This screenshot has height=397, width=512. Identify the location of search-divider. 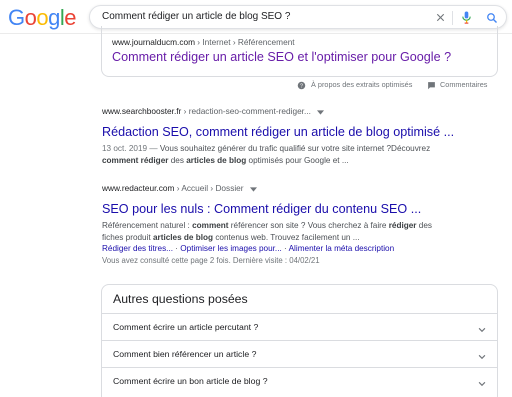
(452, 18).